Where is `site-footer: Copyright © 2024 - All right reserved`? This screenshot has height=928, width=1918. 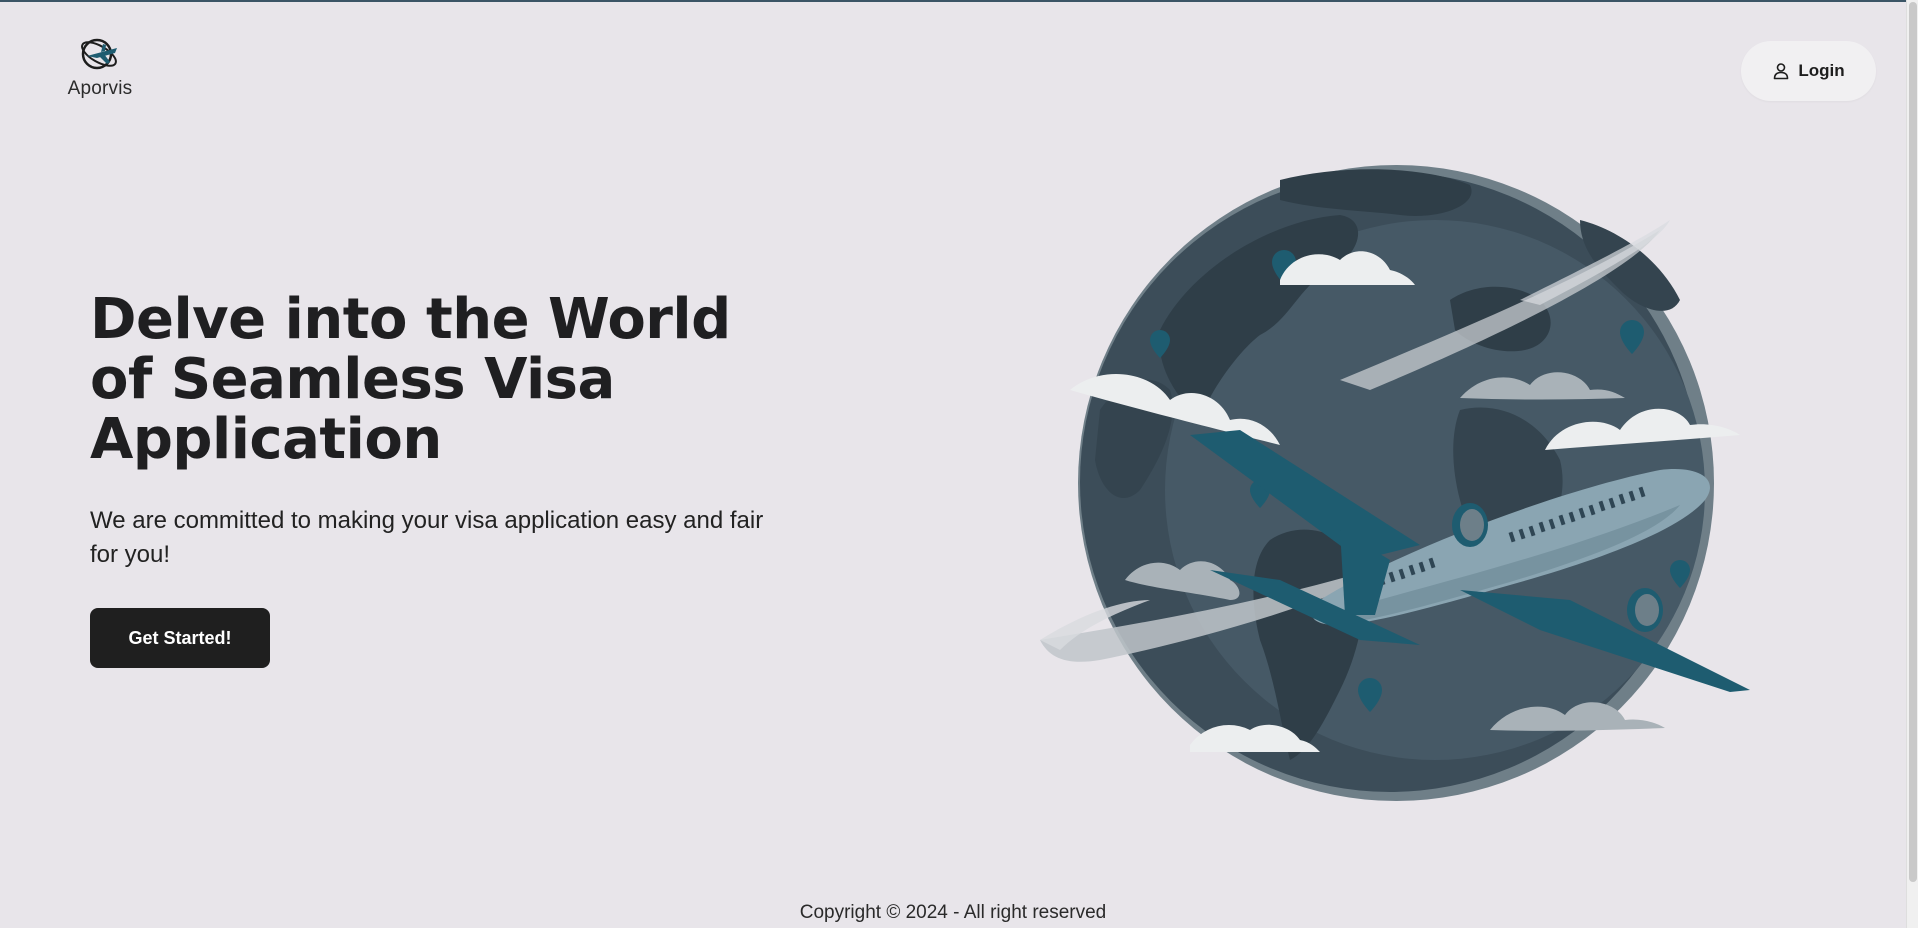 site-footer: Copyright © 2024 - All right reserved is located at coordinates (953, 913).